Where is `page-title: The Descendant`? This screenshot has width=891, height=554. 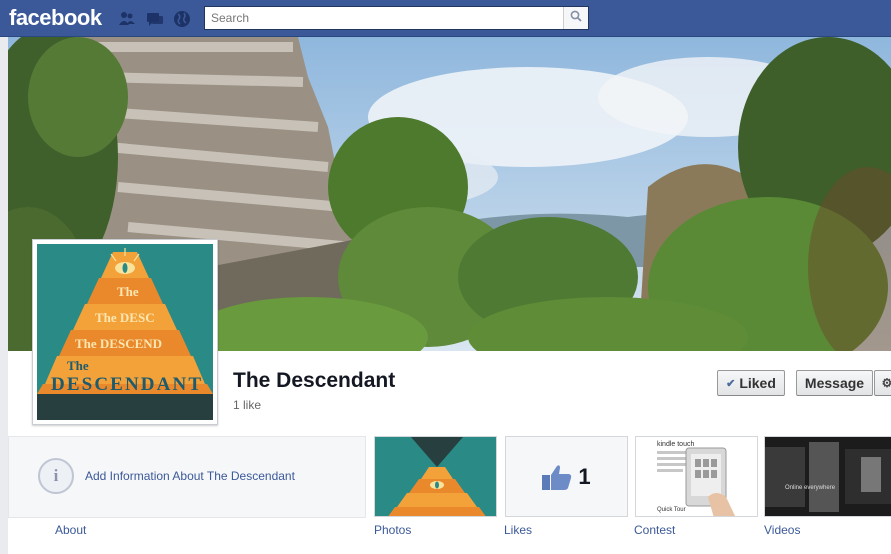 page-title: The Descendant is located at coordinates (314, 381).